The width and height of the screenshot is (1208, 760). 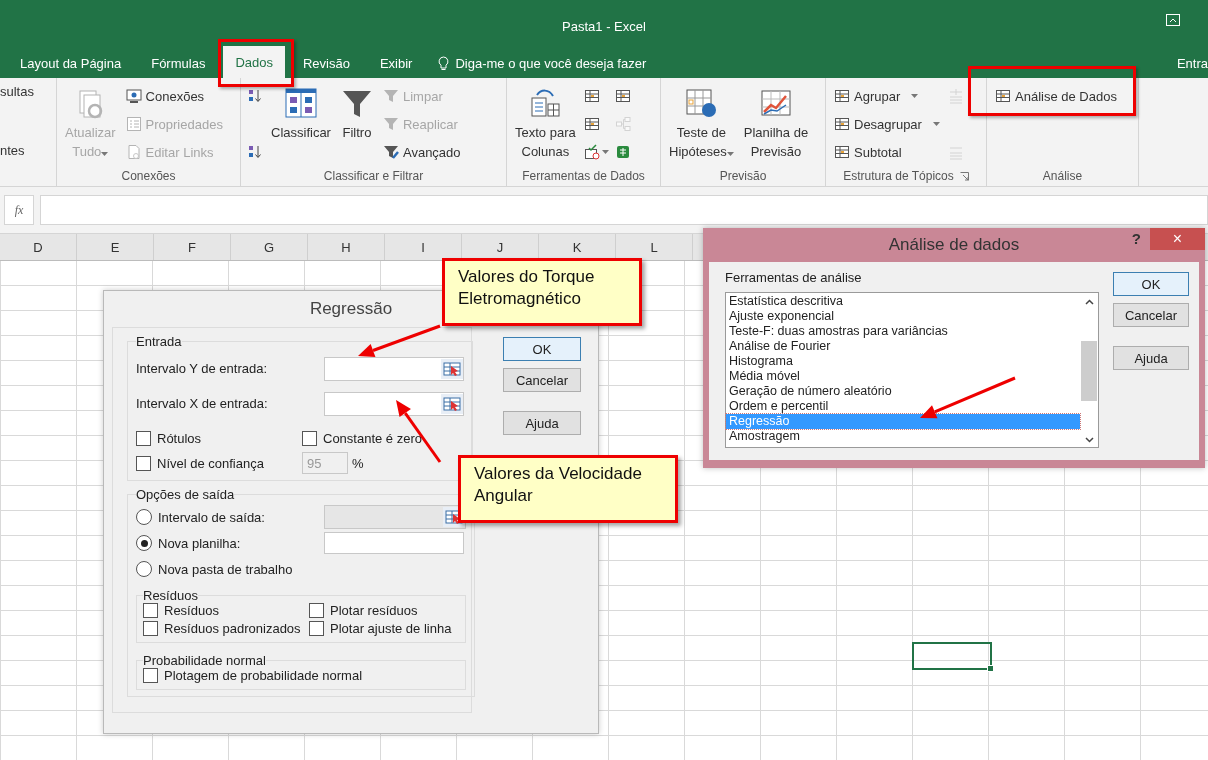 What do you see at coordinates (1089, 302) in the screenshot?
I see `chevron-up-icon` at bounding box center [1089, 302].